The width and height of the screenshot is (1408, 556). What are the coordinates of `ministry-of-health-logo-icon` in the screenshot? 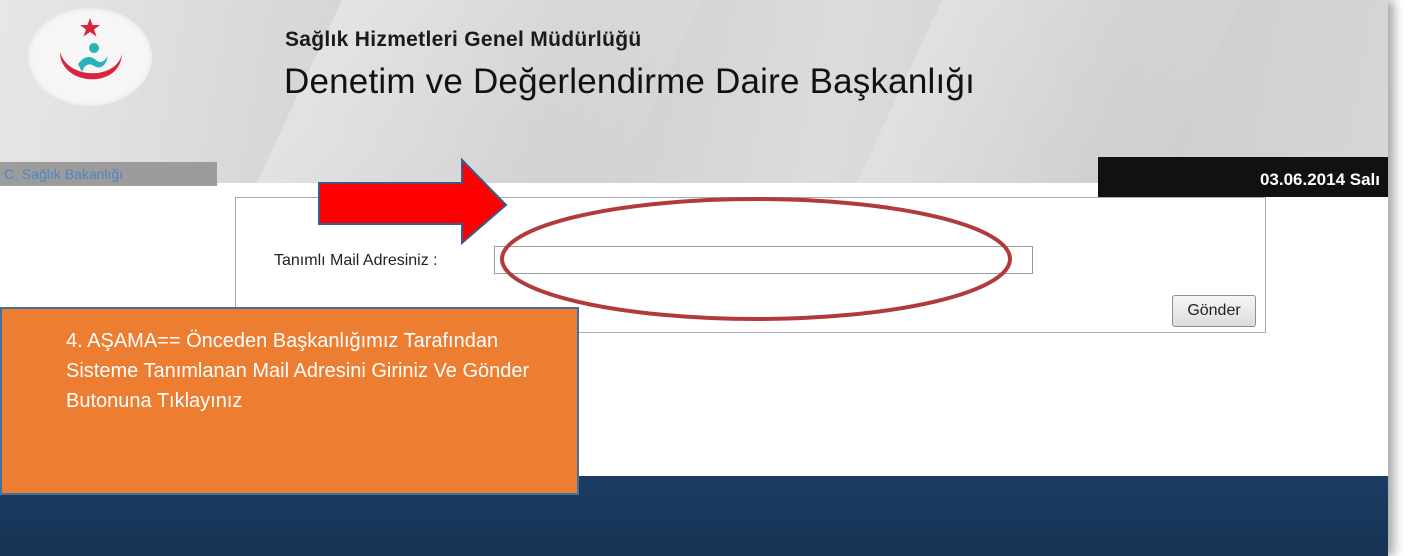 It's located at (90, 57).